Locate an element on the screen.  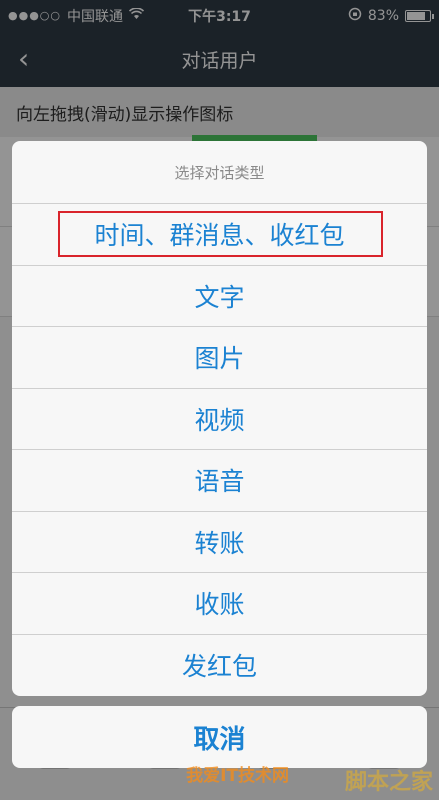
option-send-redpacket: 发红包 is located at coordinates (219, 666).